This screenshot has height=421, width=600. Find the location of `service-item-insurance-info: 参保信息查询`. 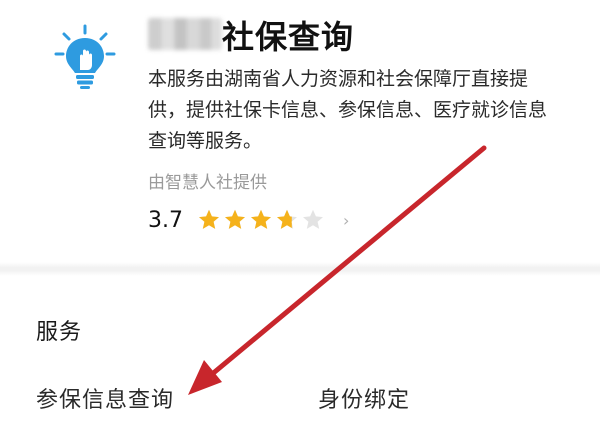

service-item-insurance-info: 参保信息查询 is located at coordinates (105, 398).